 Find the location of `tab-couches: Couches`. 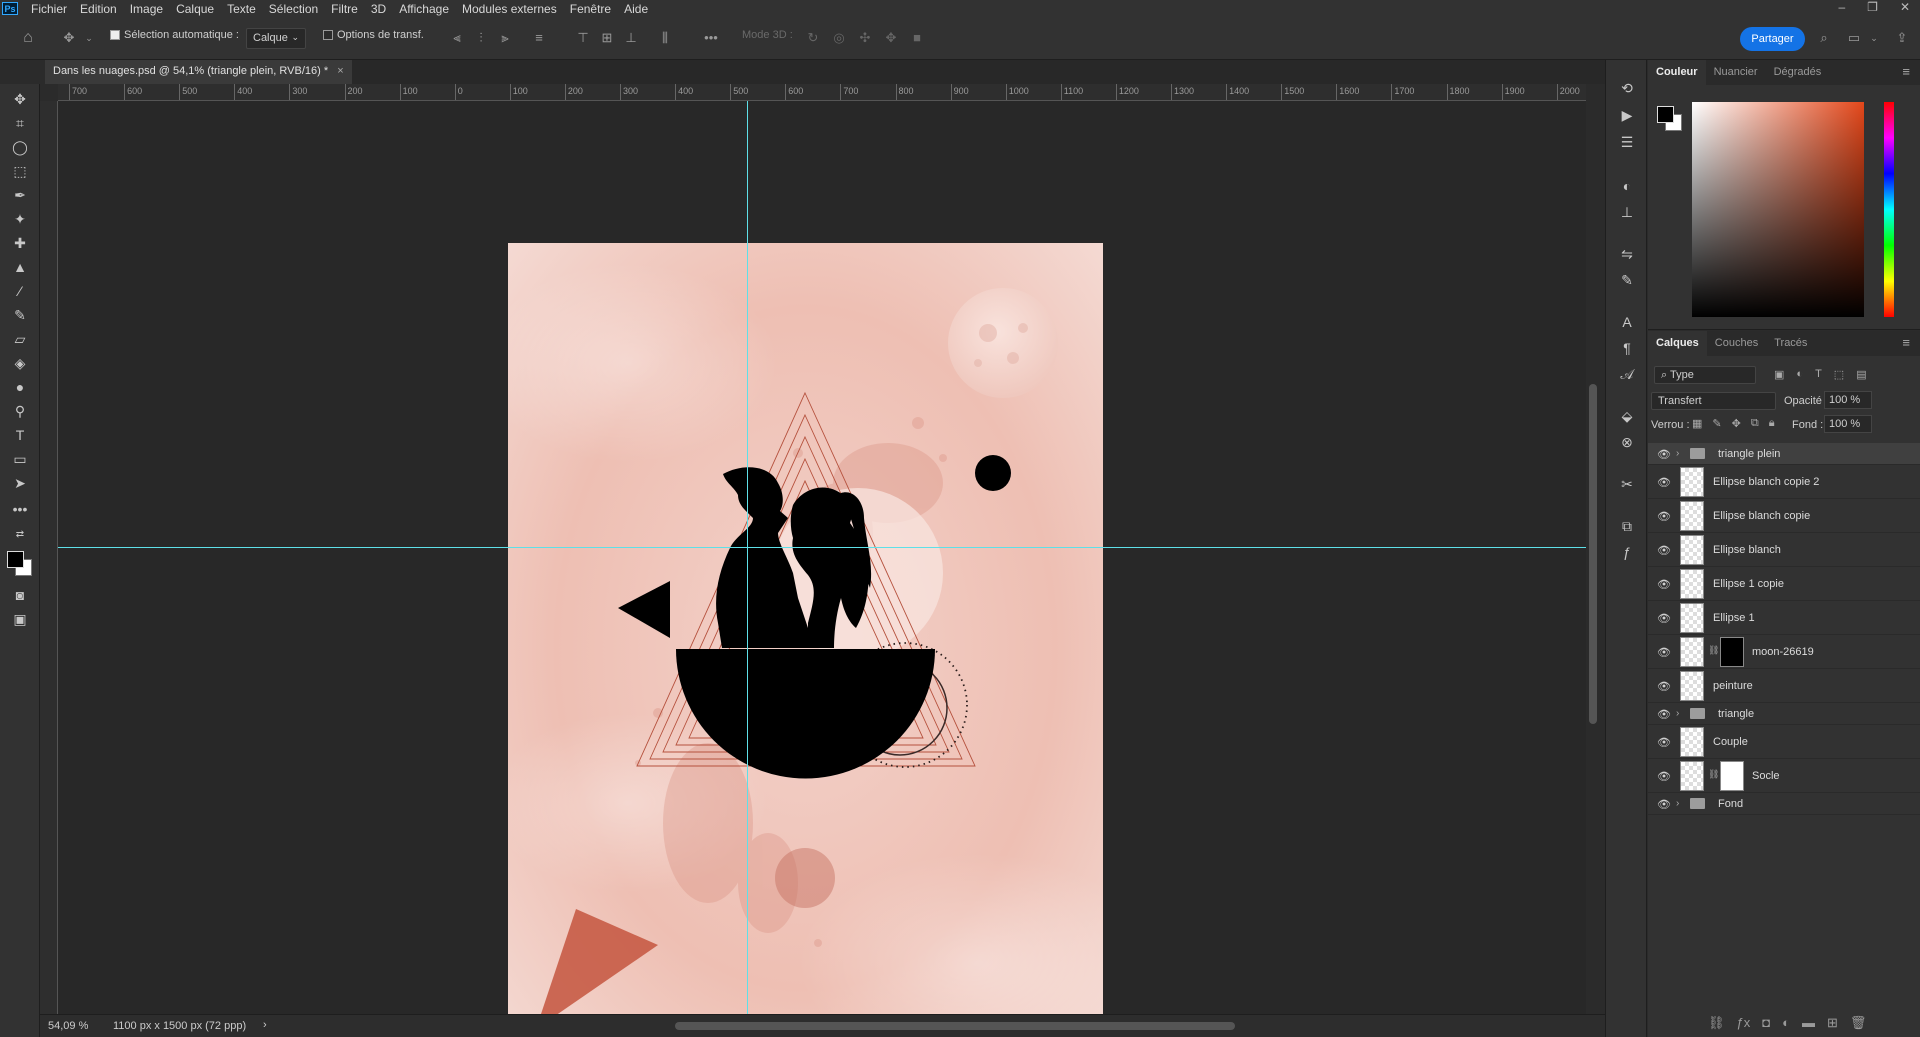

tab-couches: Couches is located at coordinates (1736, 343).